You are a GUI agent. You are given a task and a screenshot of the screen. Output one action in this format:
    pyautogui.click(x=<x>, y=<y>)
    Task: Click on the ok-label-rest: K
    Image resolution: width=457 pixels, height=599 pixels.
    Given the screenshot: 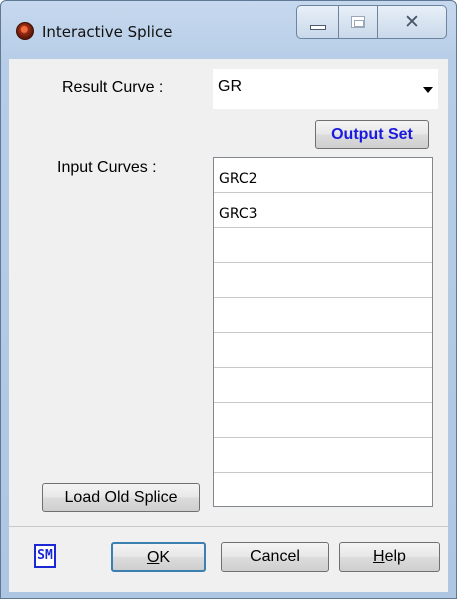 What is the action you would take?
    pyautogui.click(x=165, y=557)
    